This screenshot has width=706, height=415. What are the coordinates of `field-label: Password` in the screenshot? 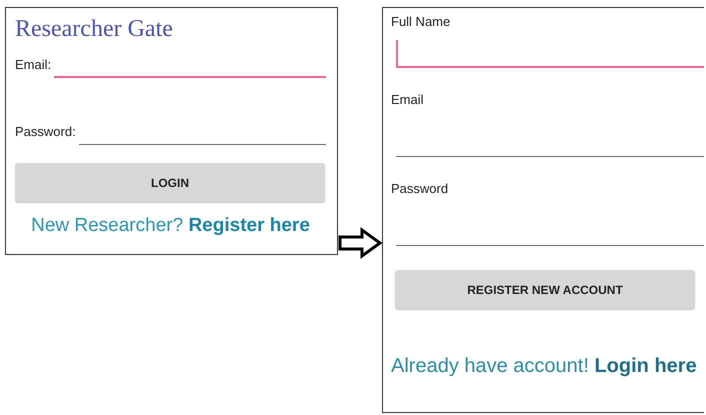 It's located at (420, 189).